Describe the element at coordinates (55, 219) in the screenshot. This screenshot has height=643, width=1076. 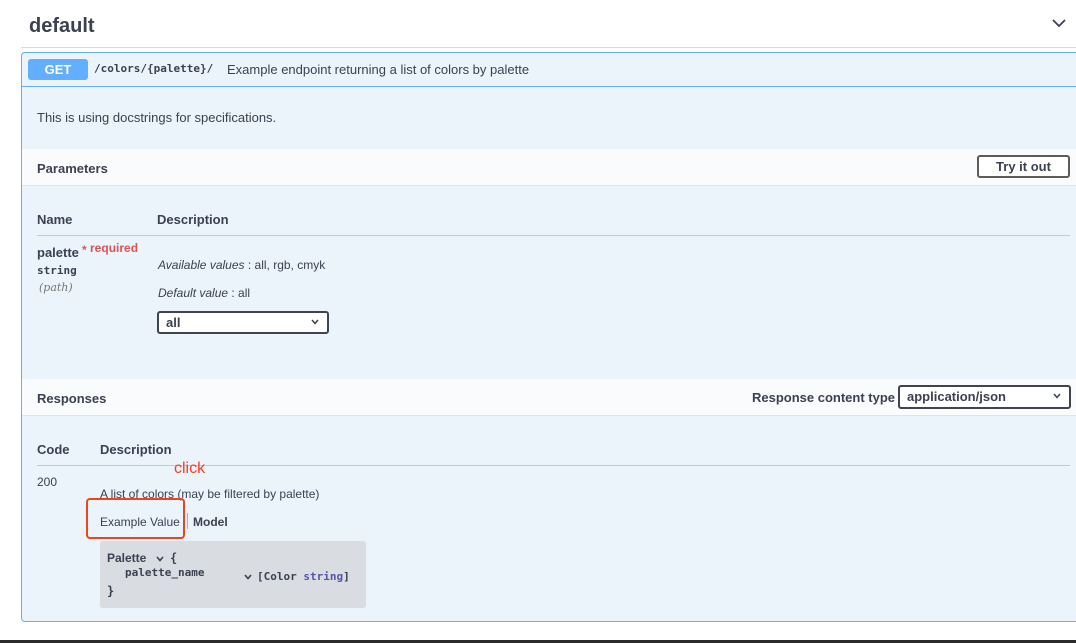
I see `param-col-name: Name` at that location.